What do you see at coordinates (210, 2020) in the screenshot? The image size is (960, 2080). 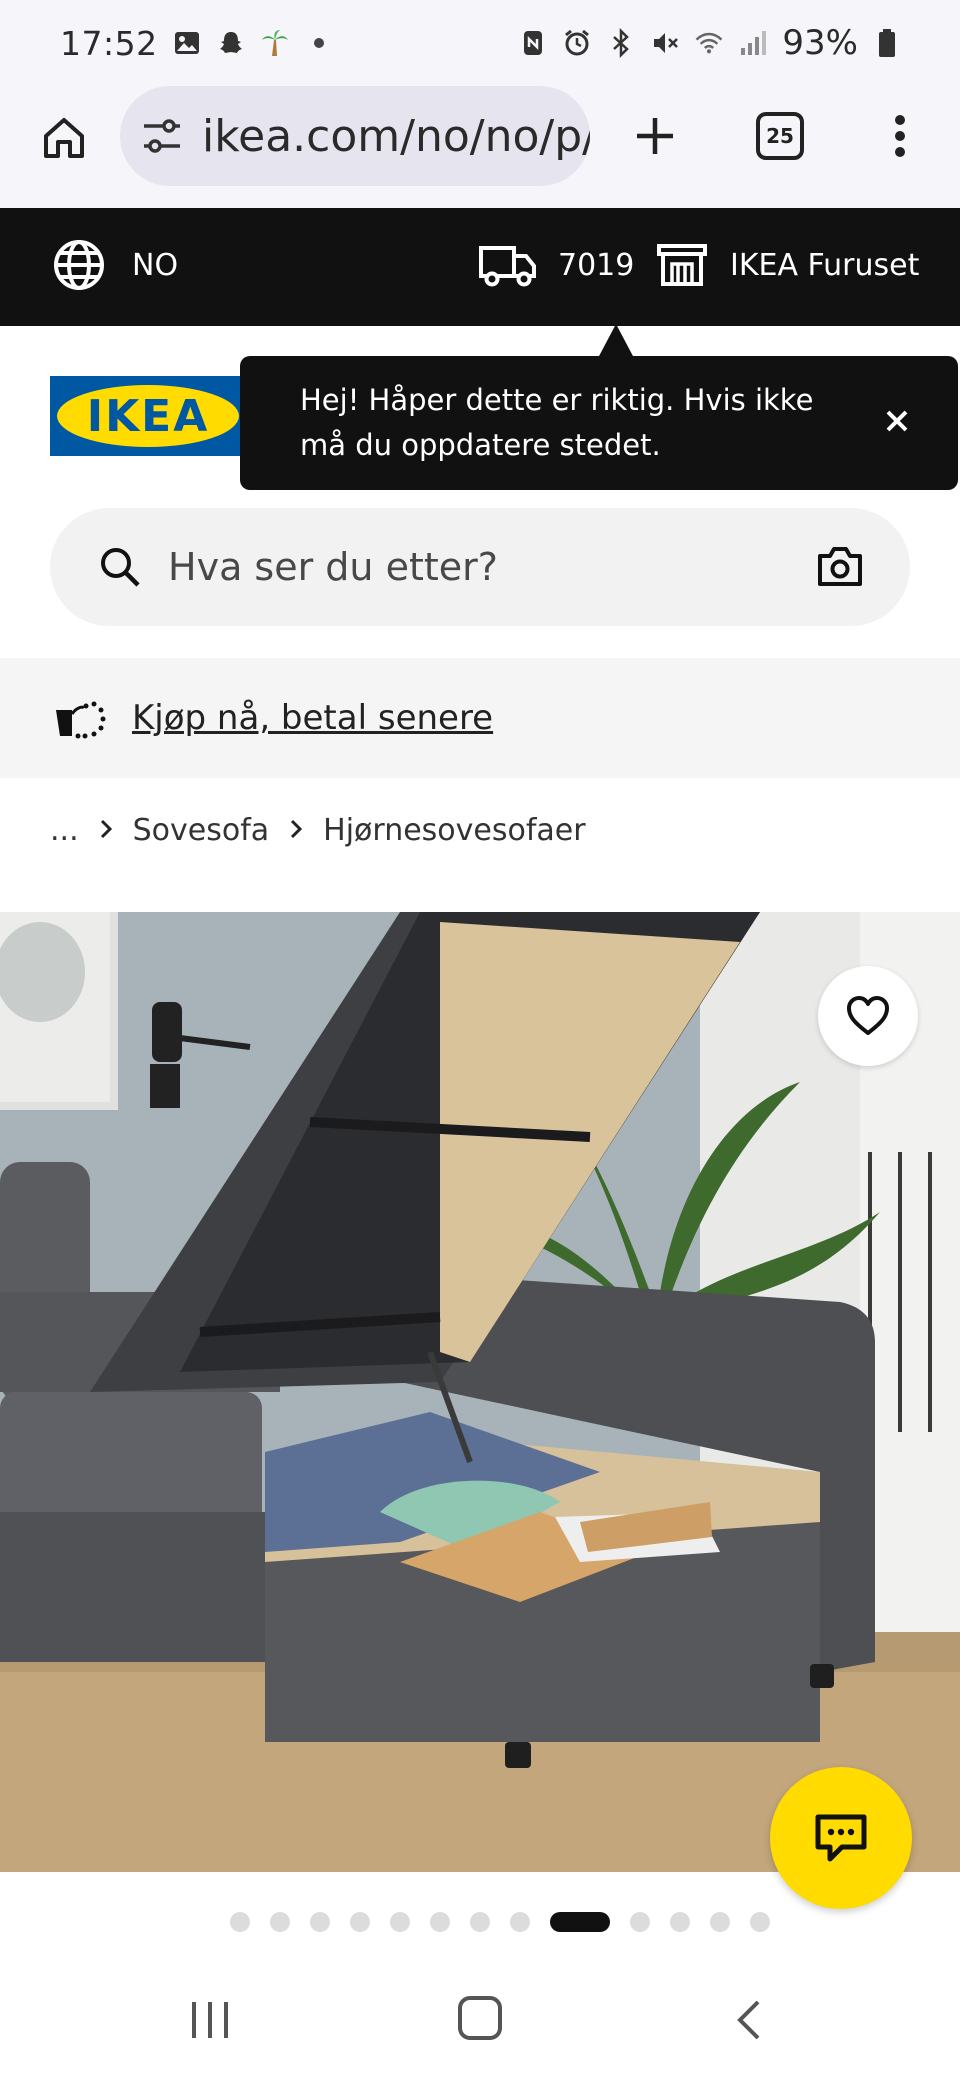 I see `recent-apps-icon` at bounding box center [210, 2020].